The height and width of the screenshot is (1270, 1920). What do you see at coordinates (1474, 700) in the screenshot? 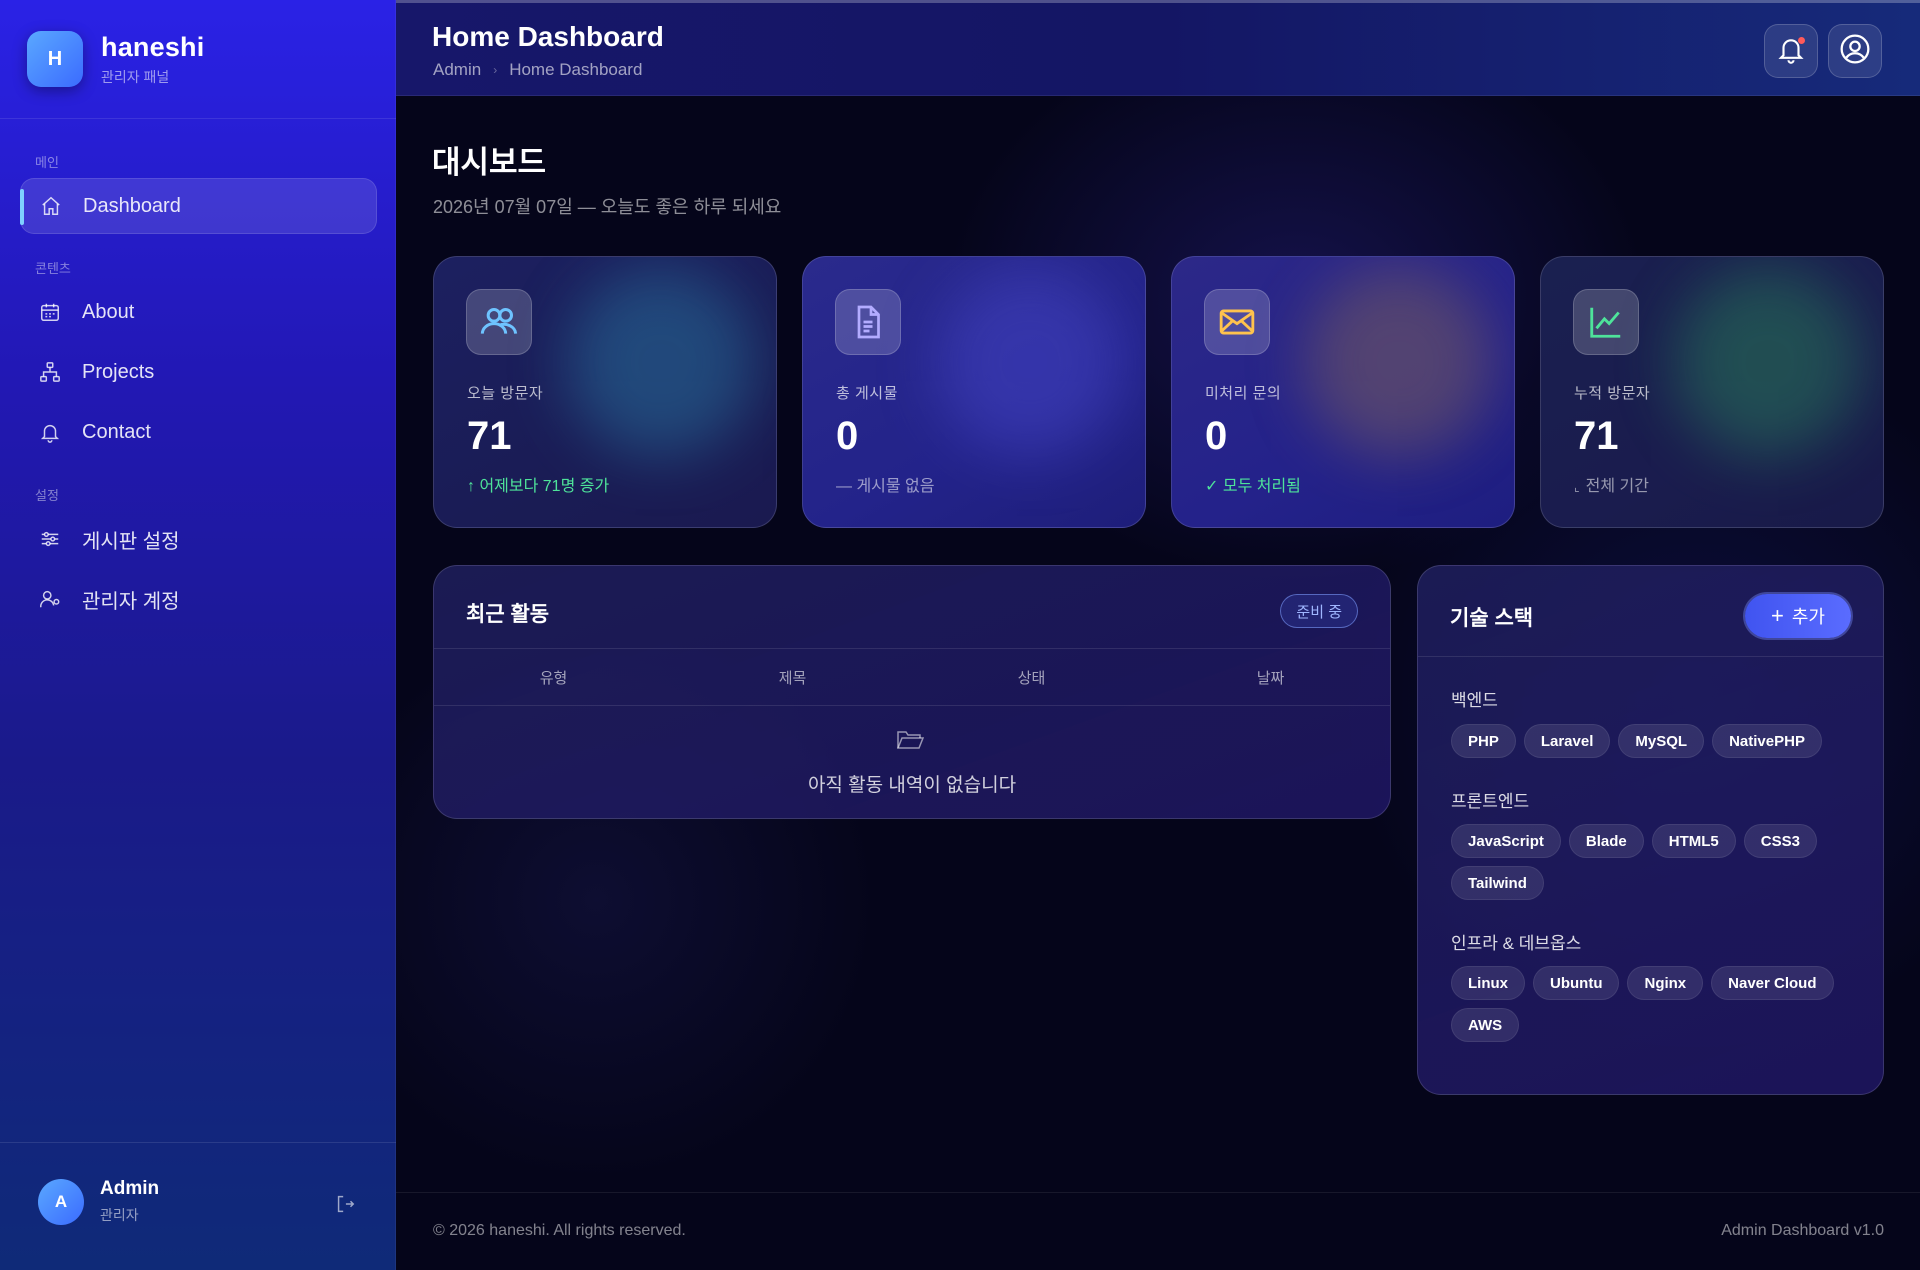
I see `tech-group-title-backend: 백엔드` at bounding box center [1474, 700].